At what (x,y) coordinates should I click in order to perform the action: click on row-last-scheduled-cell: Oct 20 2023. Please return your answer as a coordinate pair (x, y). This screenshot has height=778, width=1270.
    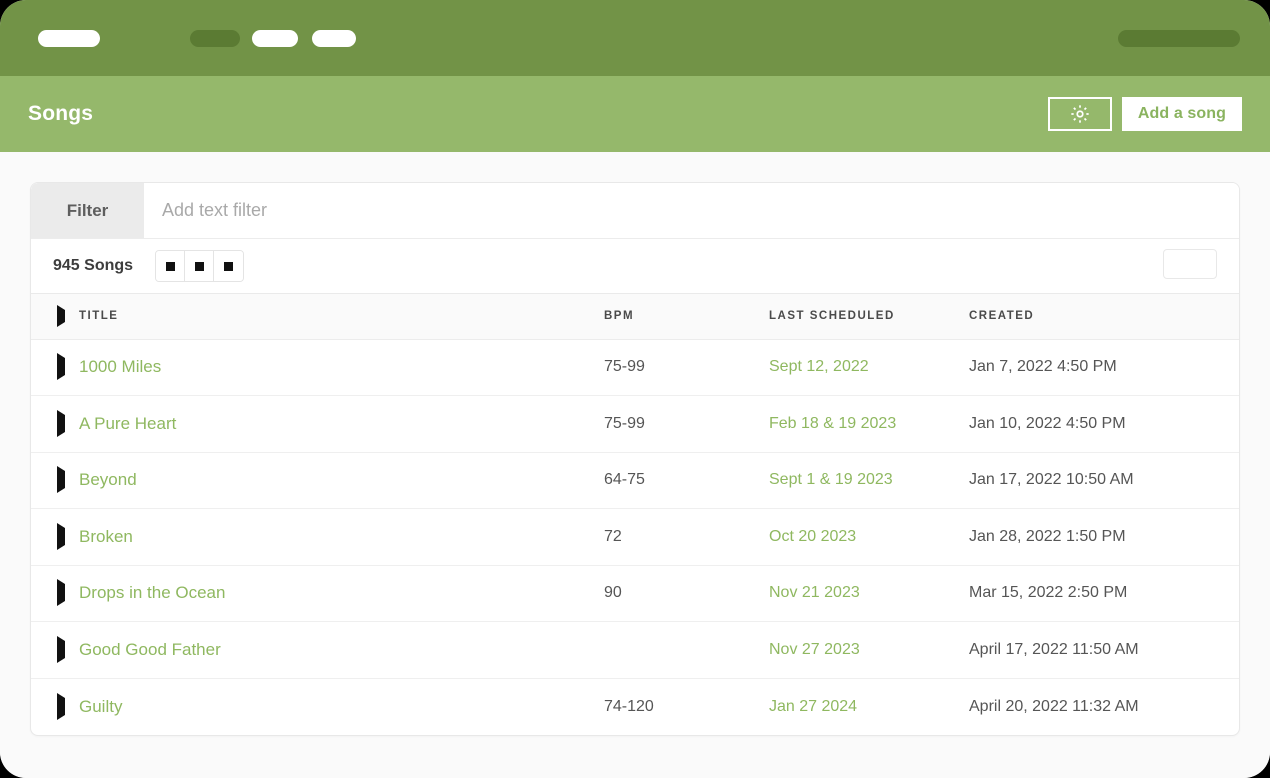
    Looking at the image, I should click on (869, 537).